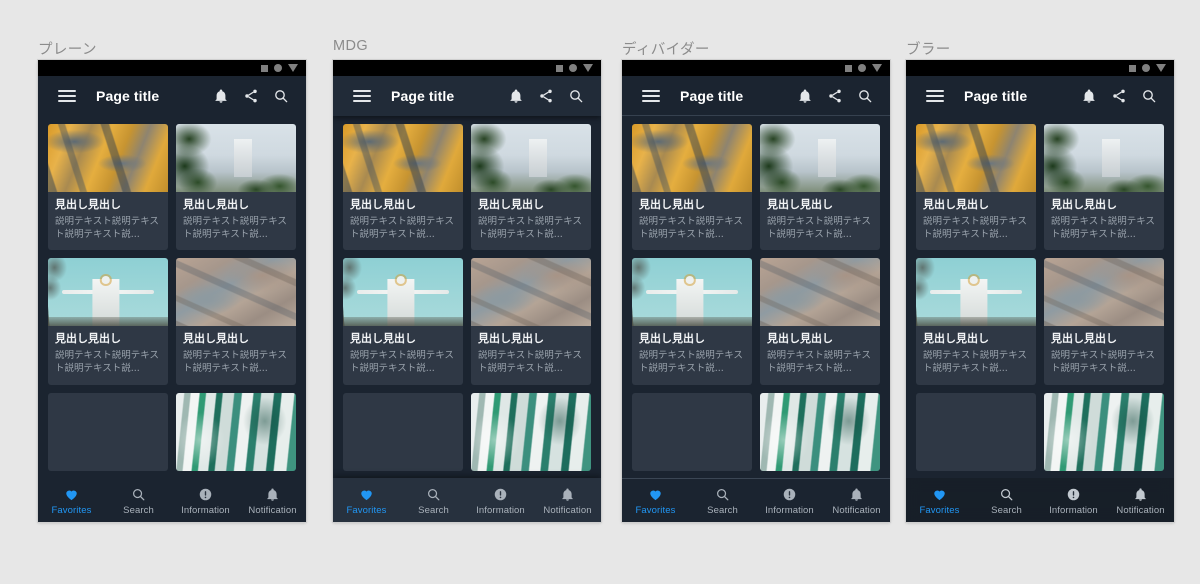  What do you see at coordinates (128, 96) in the screenshot?
I see `page-title: Page title` at bounding box center [128, 96].